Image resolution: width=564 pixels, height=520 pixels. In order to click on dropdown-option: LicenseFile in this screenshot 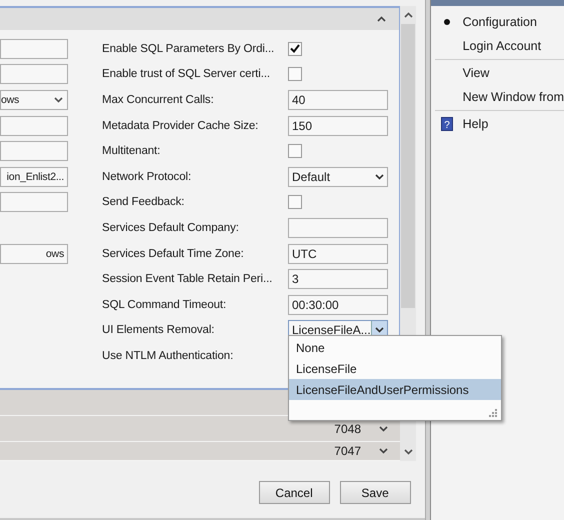, I will do `click(395, 368)`.